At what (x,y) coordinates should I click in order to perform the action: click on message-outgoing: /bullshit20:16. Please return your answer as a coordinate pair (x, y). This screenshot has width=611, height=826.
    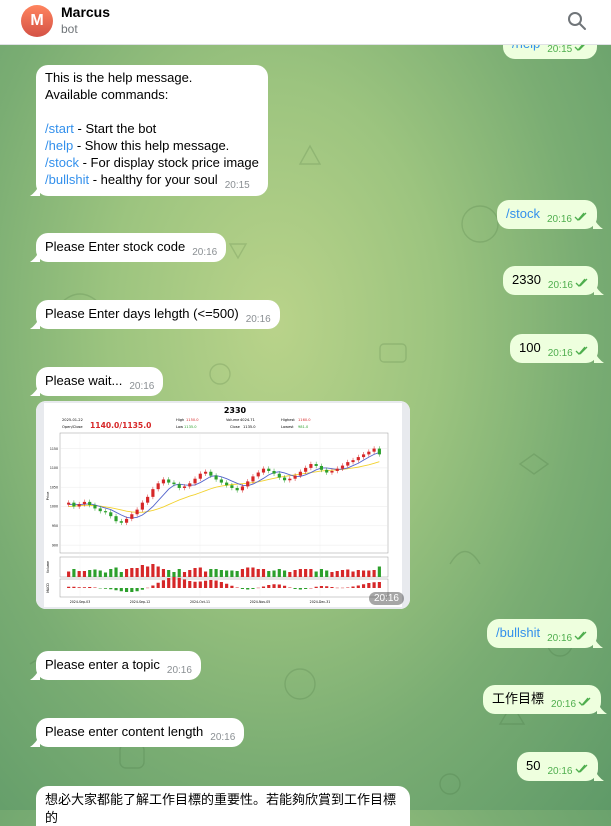
    Looking at the image, I should click on (542, 633).